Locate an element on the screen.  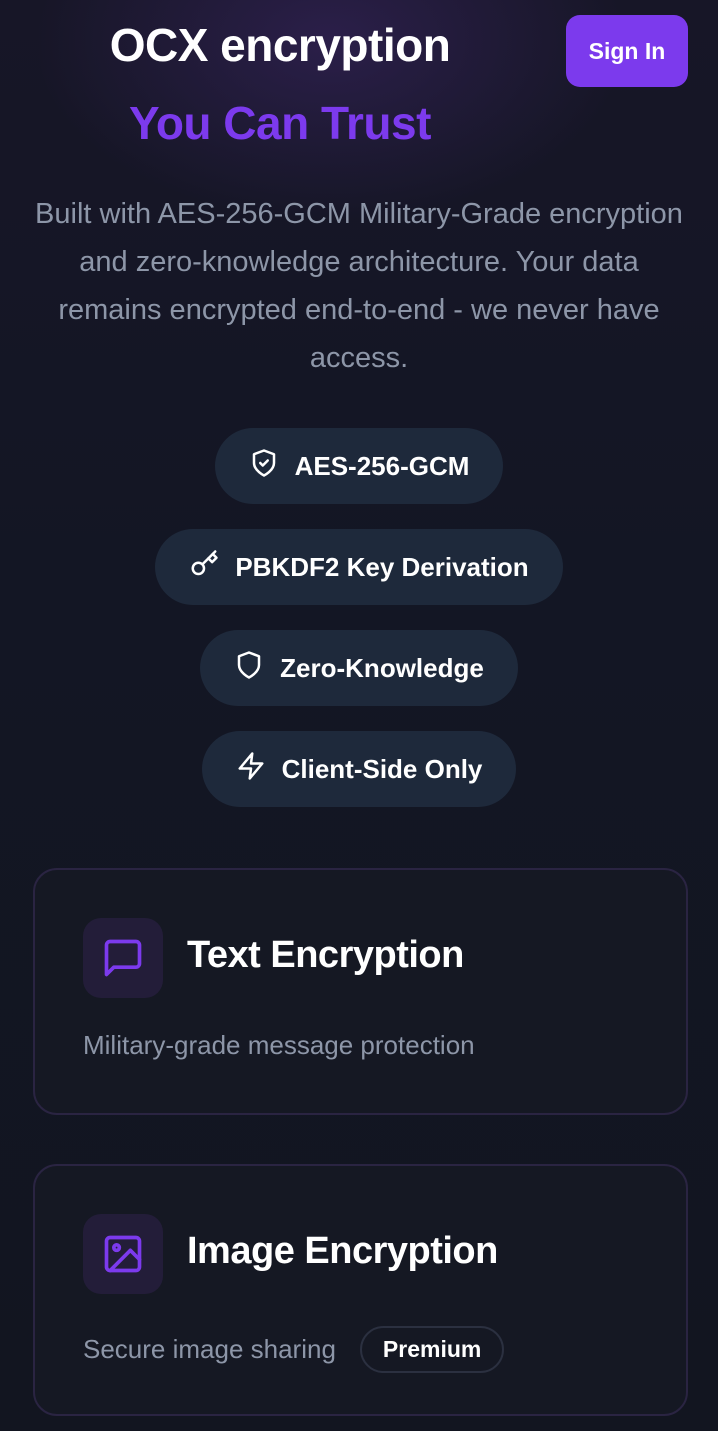
card-subtitle-text: Military-grade message protection is located at coordinates (279, 1045).